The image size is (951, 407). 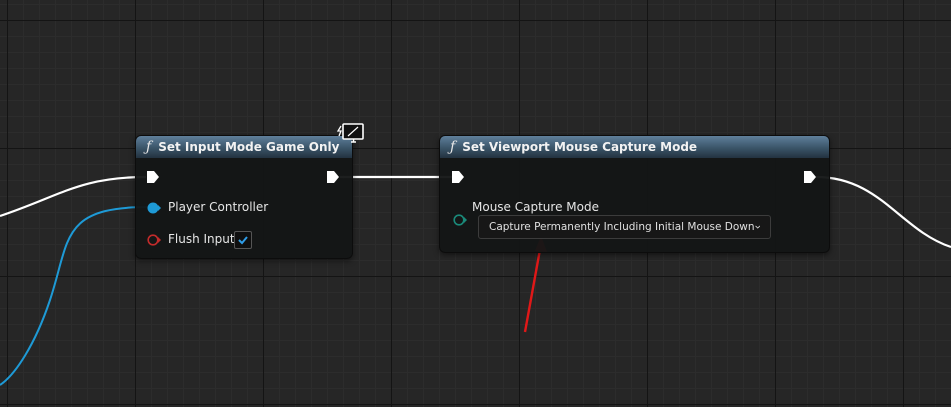 I want to click on mouse-capture-mode-pin, so click(x=460, y=220).